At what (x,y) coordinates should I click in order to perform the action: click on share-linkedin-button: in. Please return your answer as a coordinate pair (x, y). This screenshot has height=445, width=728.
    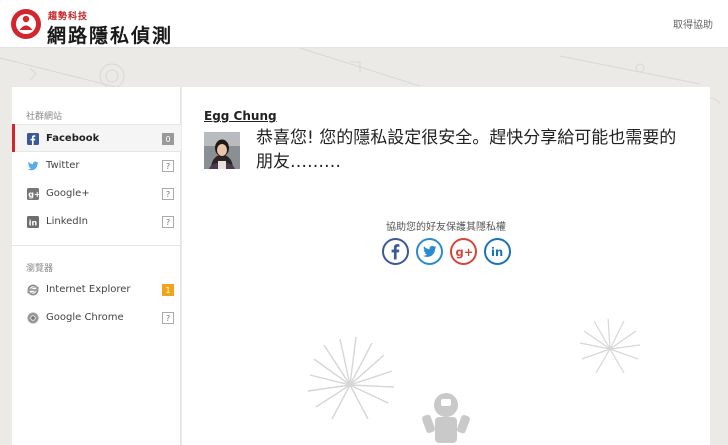
    Looking at the image, I should click on (497, 251).